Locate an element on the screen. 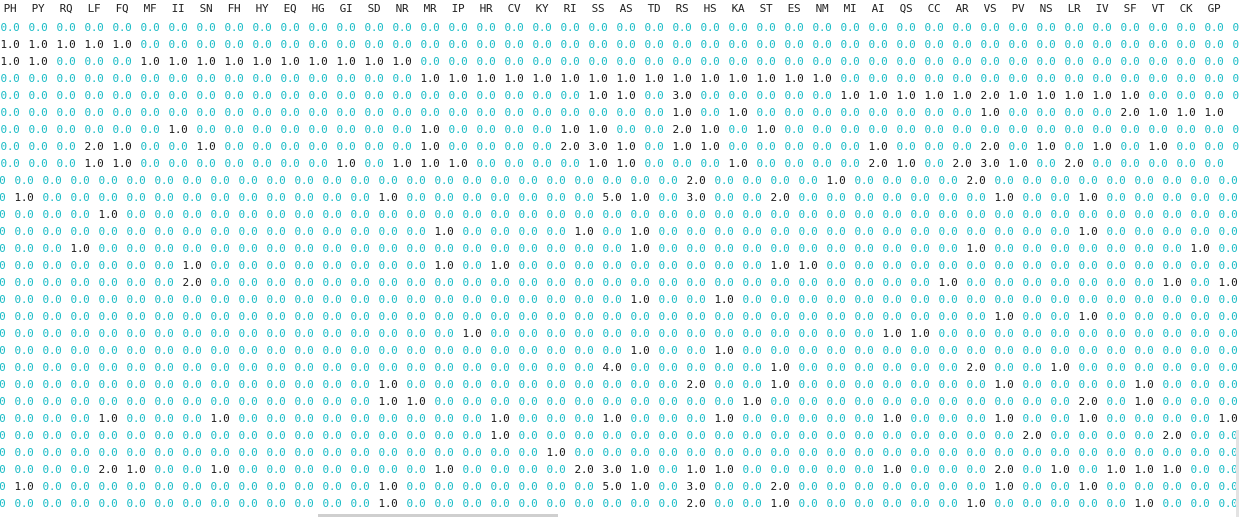 This screenshot has height=517, width=1239. column-header: HR is located at coordinates (486, 8).